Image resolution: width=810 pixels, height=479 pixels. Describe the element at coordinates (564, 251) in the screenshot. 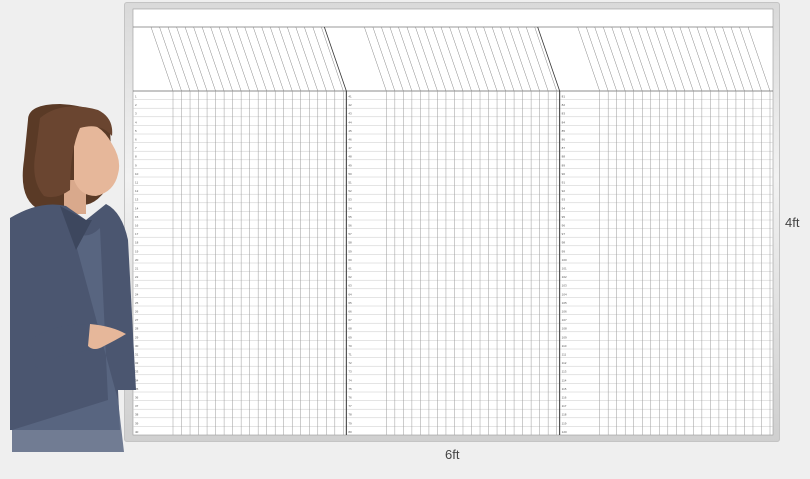

I see `row-number: 99` at that location.